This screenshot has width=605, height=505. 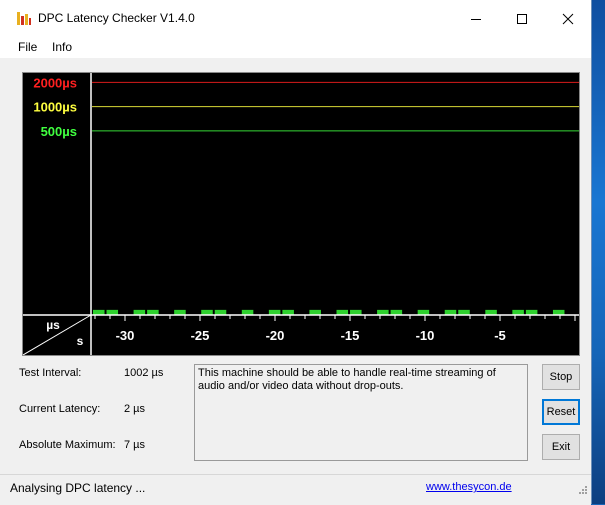 I want to click on test-interval-label: Test Interval:, so click(x=50, y=373).